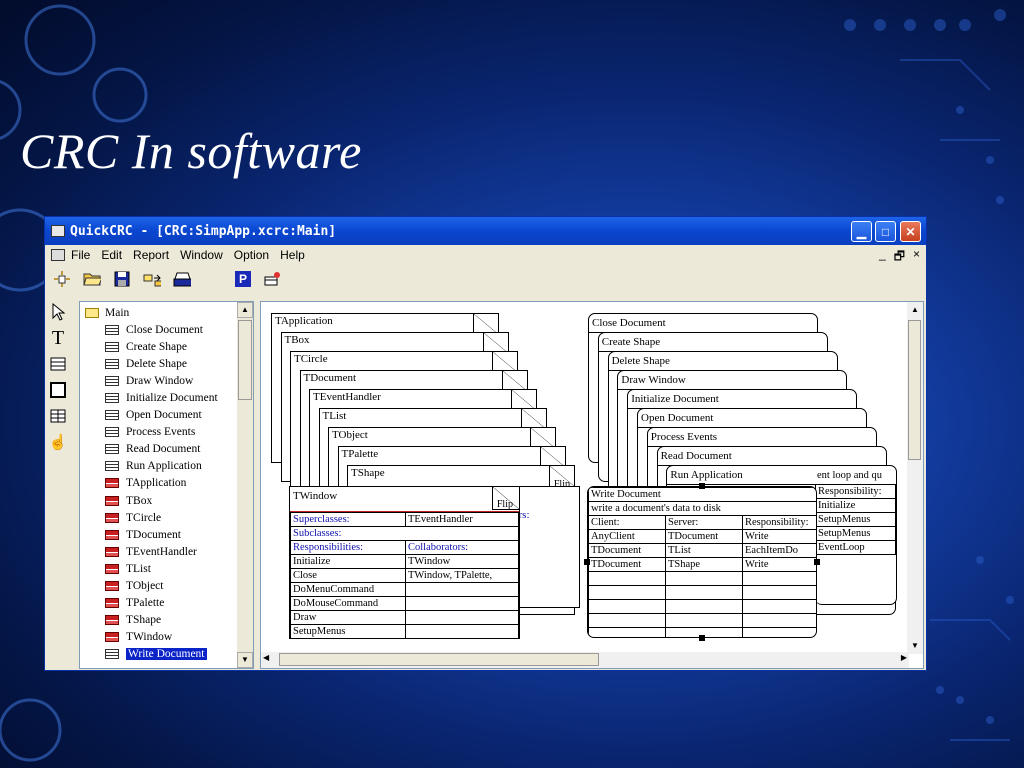 This screenshot has height=768, width=1024. What do you see at coordinates (168, 483) in the screenshot?
I see `tree-item: TApplication` at bounding box center [168, 483].